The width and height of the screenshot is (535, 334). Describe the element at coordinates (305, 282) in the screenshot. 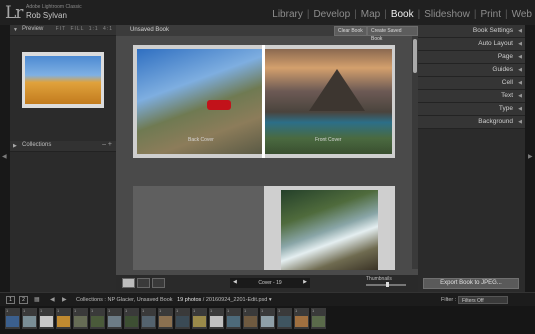

I see `next-page-button: ▶` at that location.